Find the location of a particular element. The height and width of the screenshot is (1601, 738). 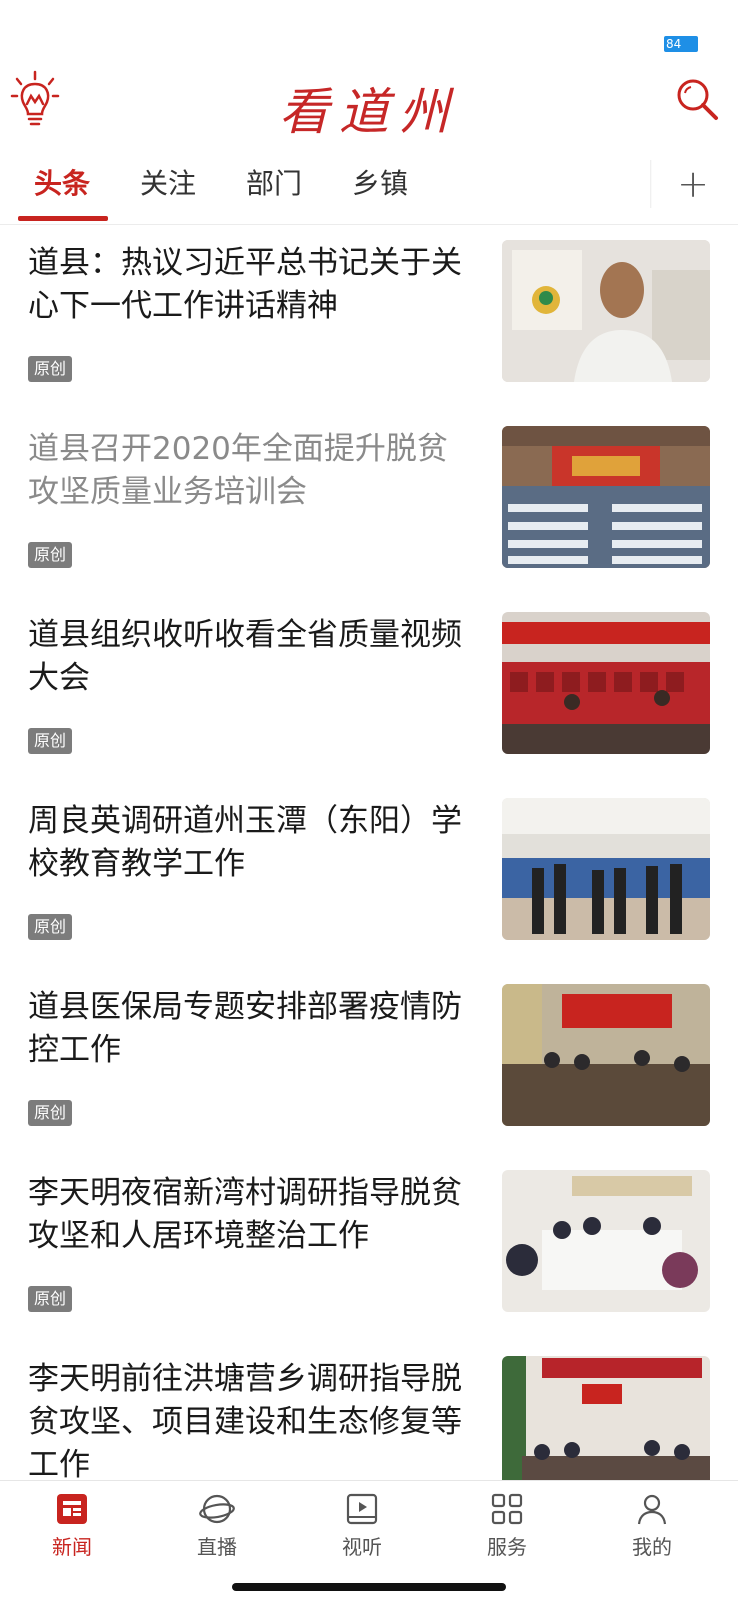

news-title: 道县医保局专题安排部署疫情防控工作 is located at coordinates (245, 1028).